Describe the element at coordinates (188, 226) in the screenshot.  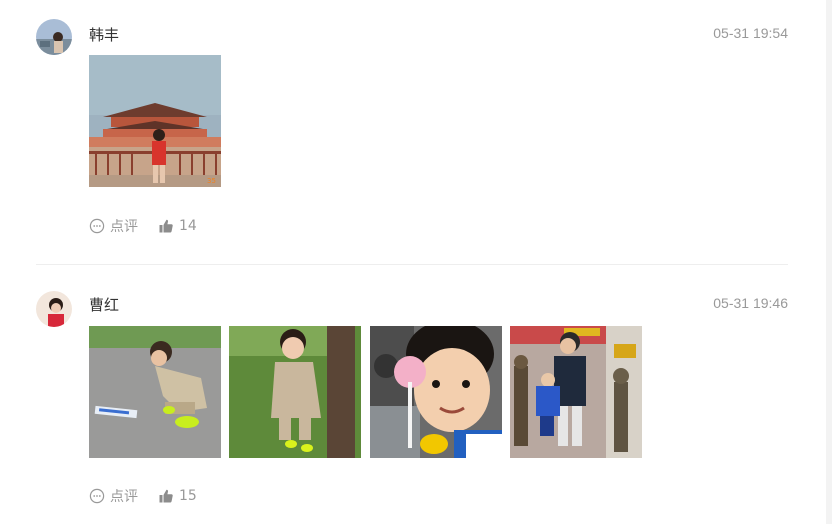
I see `like-count: 14` at that location.